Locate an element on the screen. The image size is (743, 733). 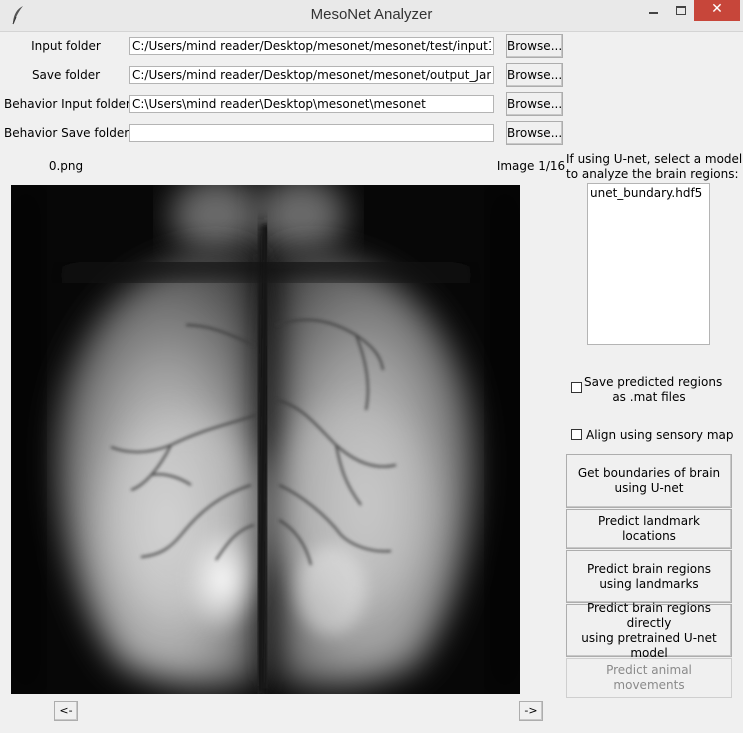
behavior-input-folder-field is located at coordinates (311, 104).